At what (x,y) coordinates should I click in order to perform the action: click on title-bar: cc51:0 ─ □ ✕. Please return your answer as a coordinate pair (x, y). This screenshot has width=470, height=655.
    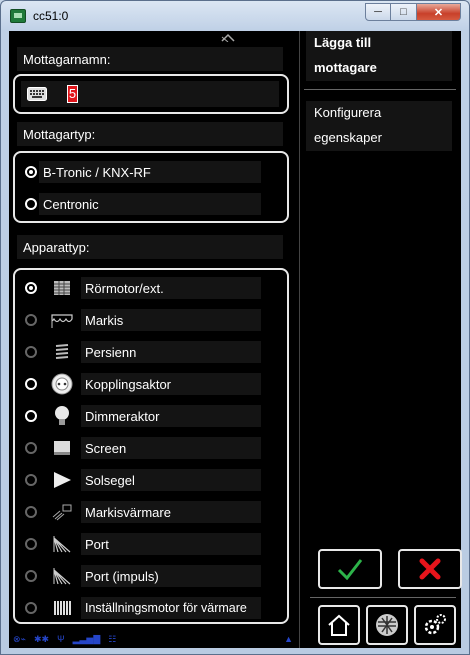
    Looking at the image, I should click on (235, 16).